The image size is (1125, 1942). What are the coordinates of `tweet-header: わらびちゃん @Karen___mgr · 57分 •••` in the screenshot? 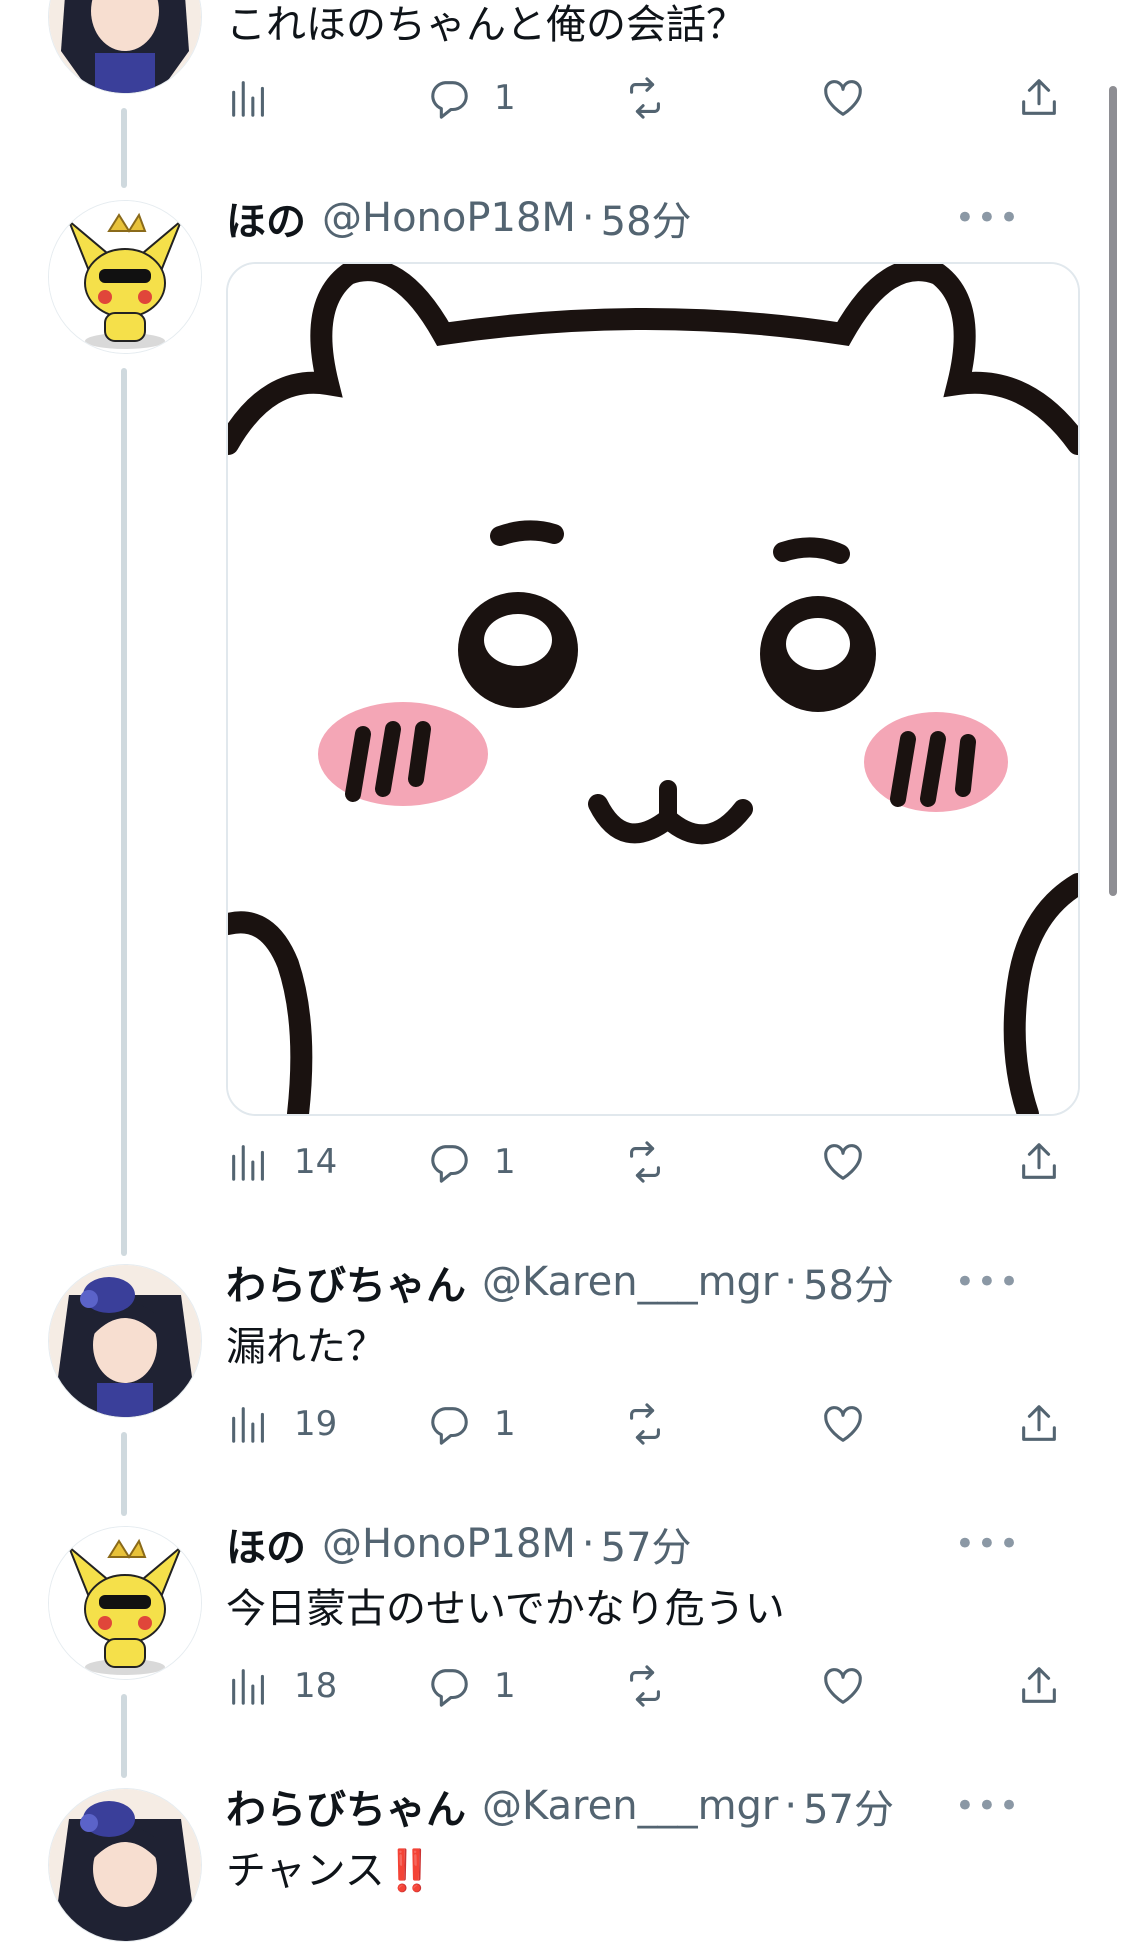 It's located at (645, 1806).